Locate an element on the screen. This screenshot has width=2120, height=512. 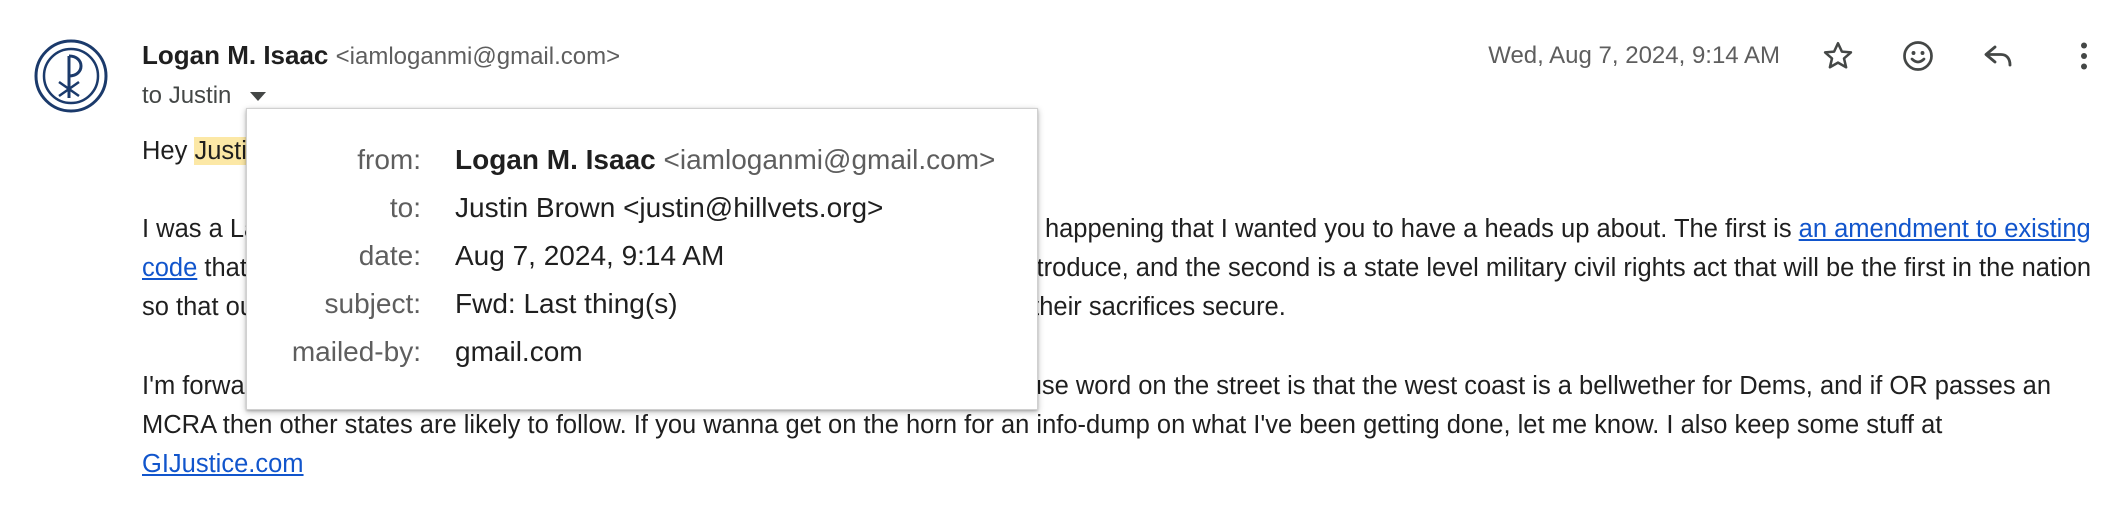
mailed-by-value: gmail.com is located at coordinates (519, 351).